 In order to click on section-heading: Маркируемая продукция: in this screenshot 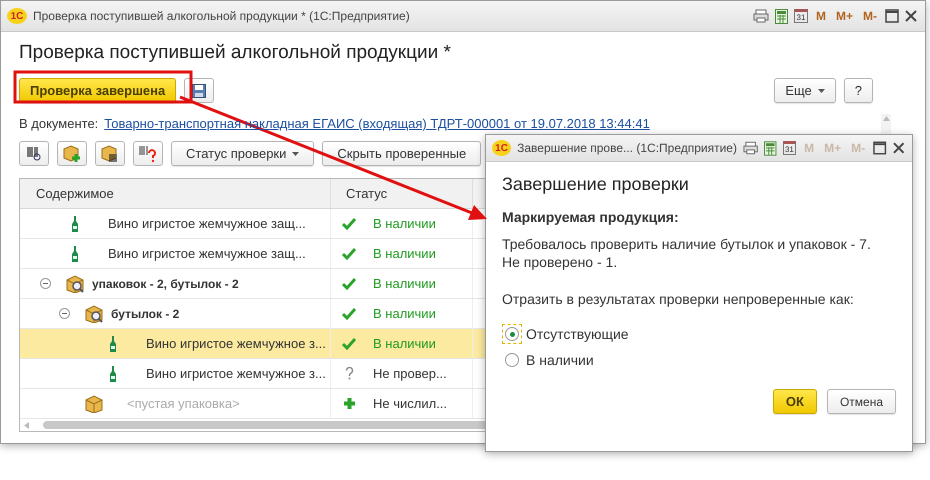, I will do `click(591, 217)`.